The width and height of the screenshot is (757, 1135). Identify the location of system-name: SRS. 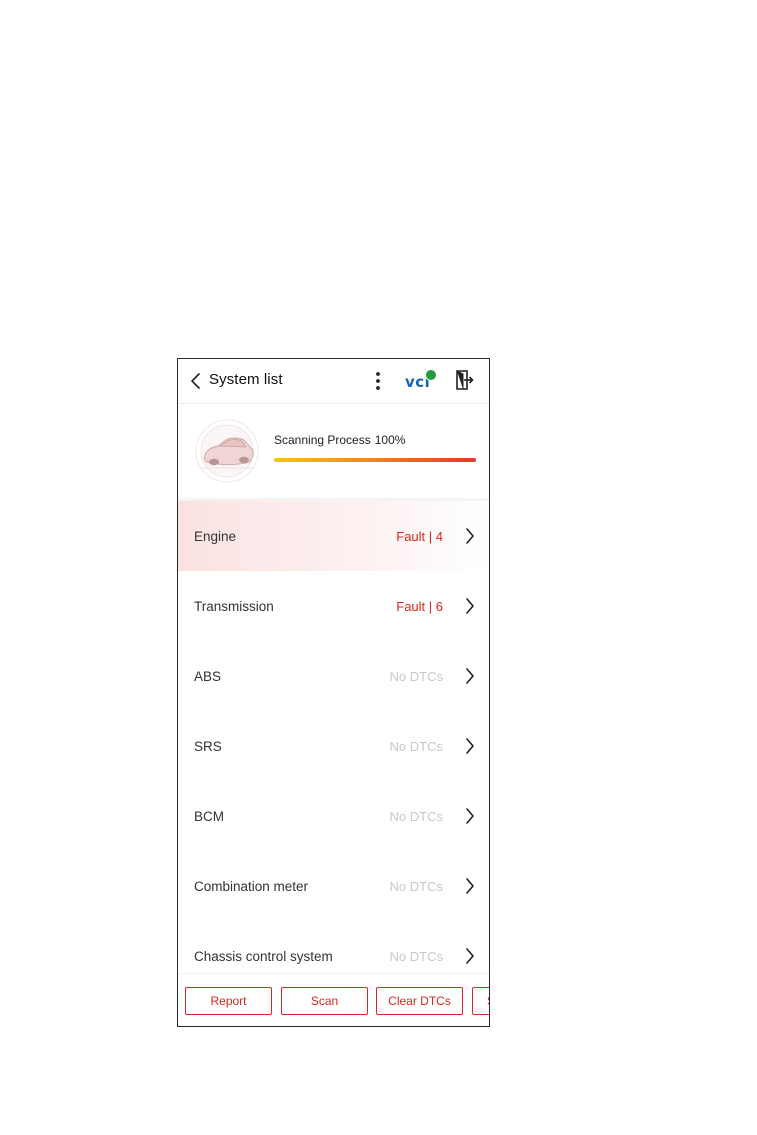
(208, 746).